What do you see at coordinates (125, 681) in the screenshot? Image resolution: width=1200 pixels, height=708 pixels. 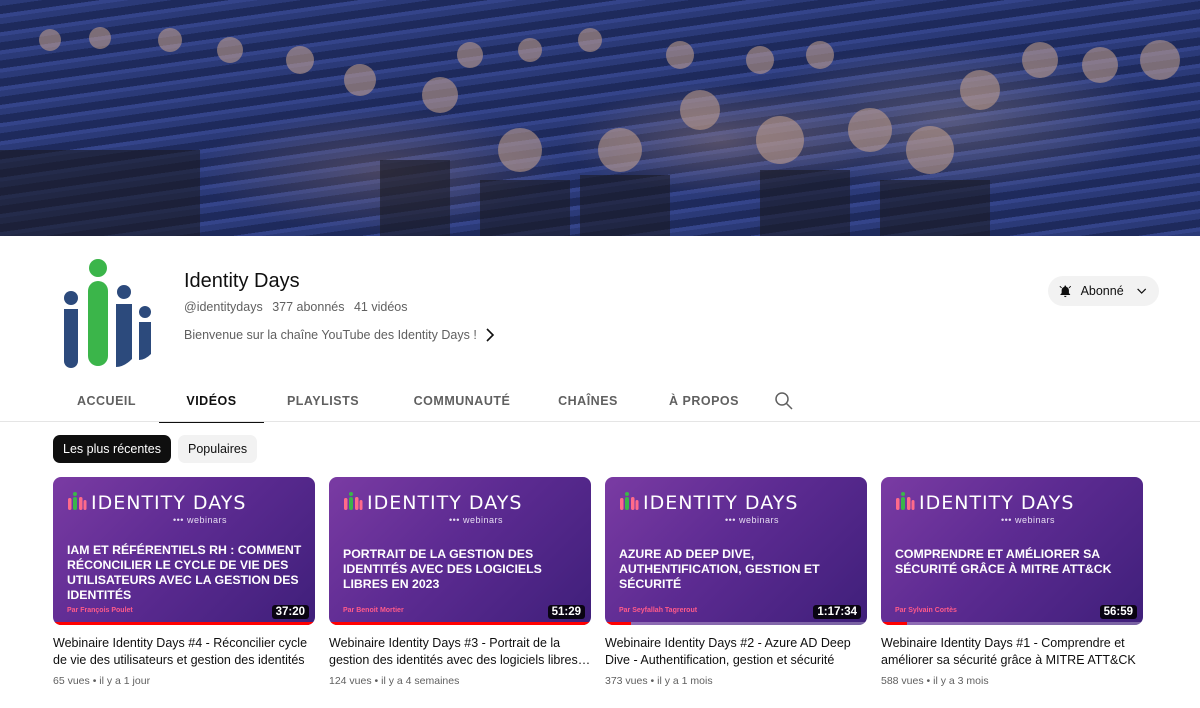 I see `upload-age: il y a 1 jour` at bounding box center [125, 681].